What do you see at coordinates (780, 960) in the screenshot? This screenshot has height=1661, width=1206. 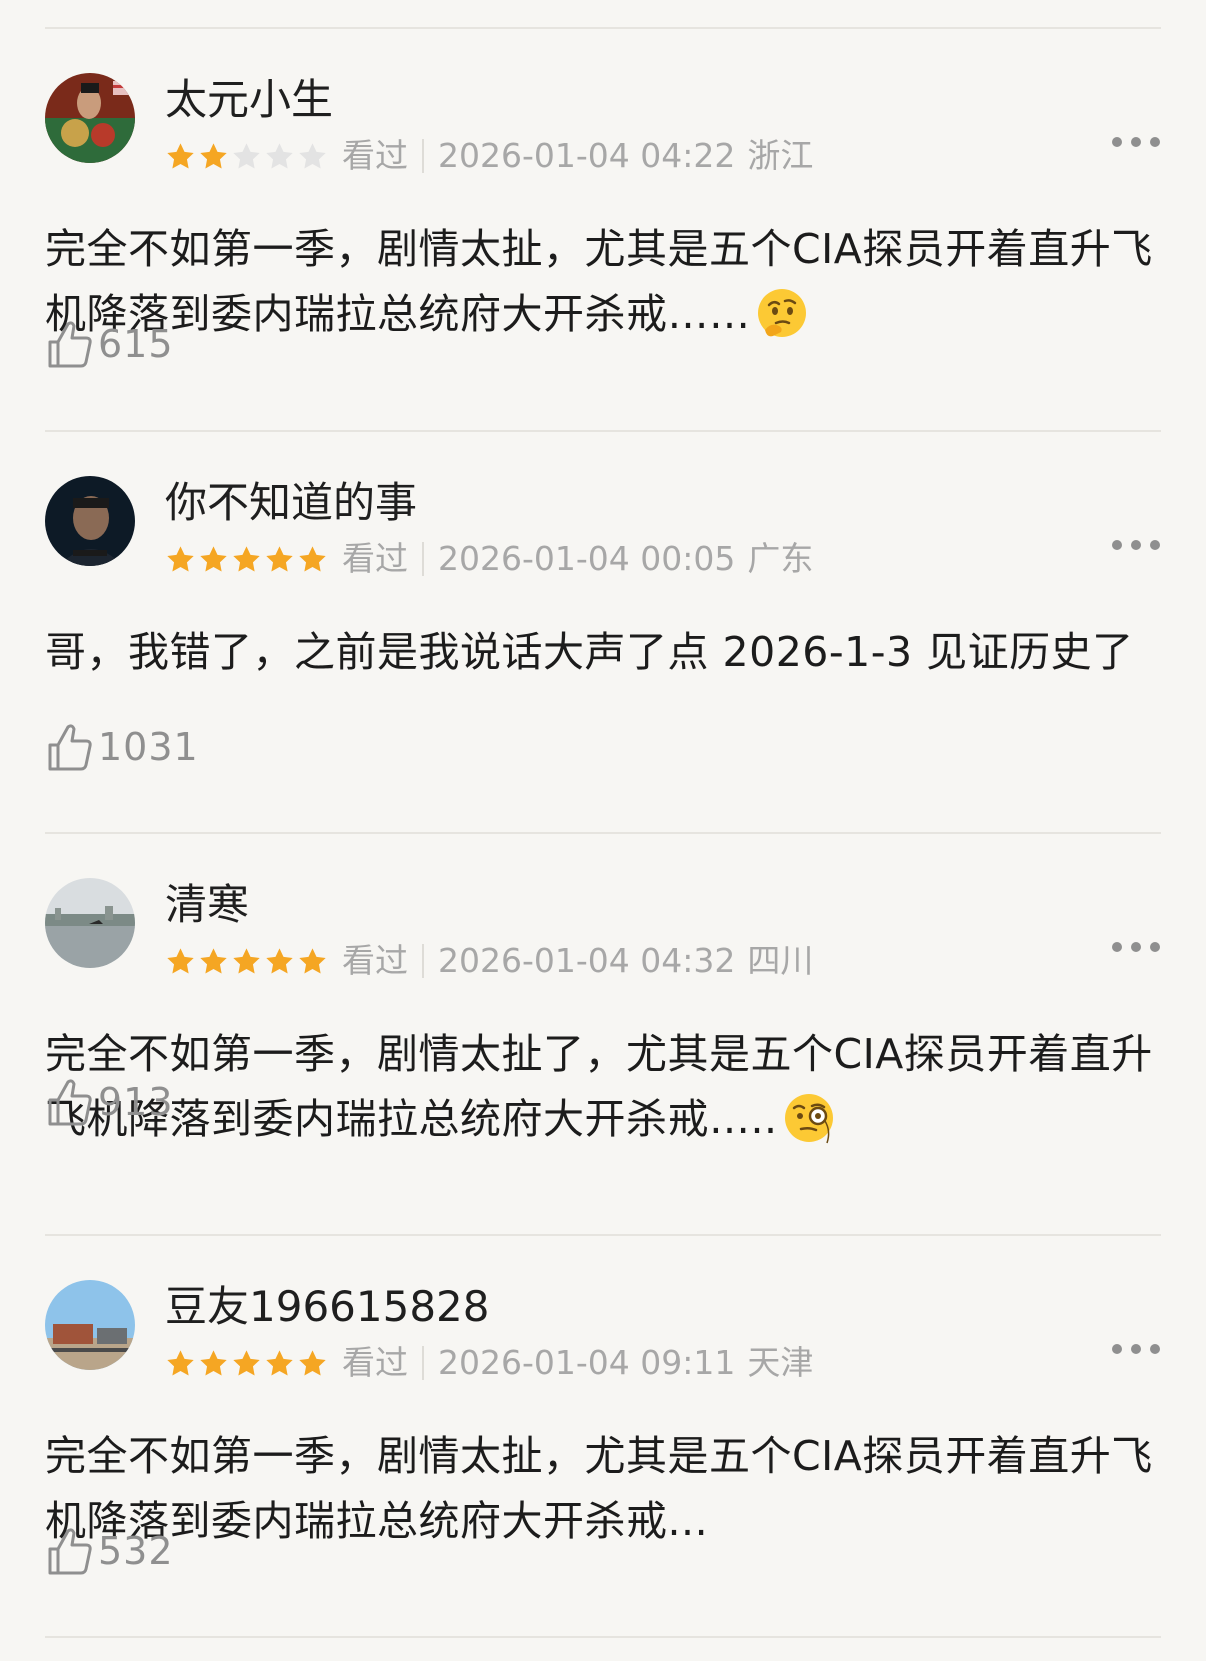 I see `review-location: 四川` at bounding box center [780, 960].